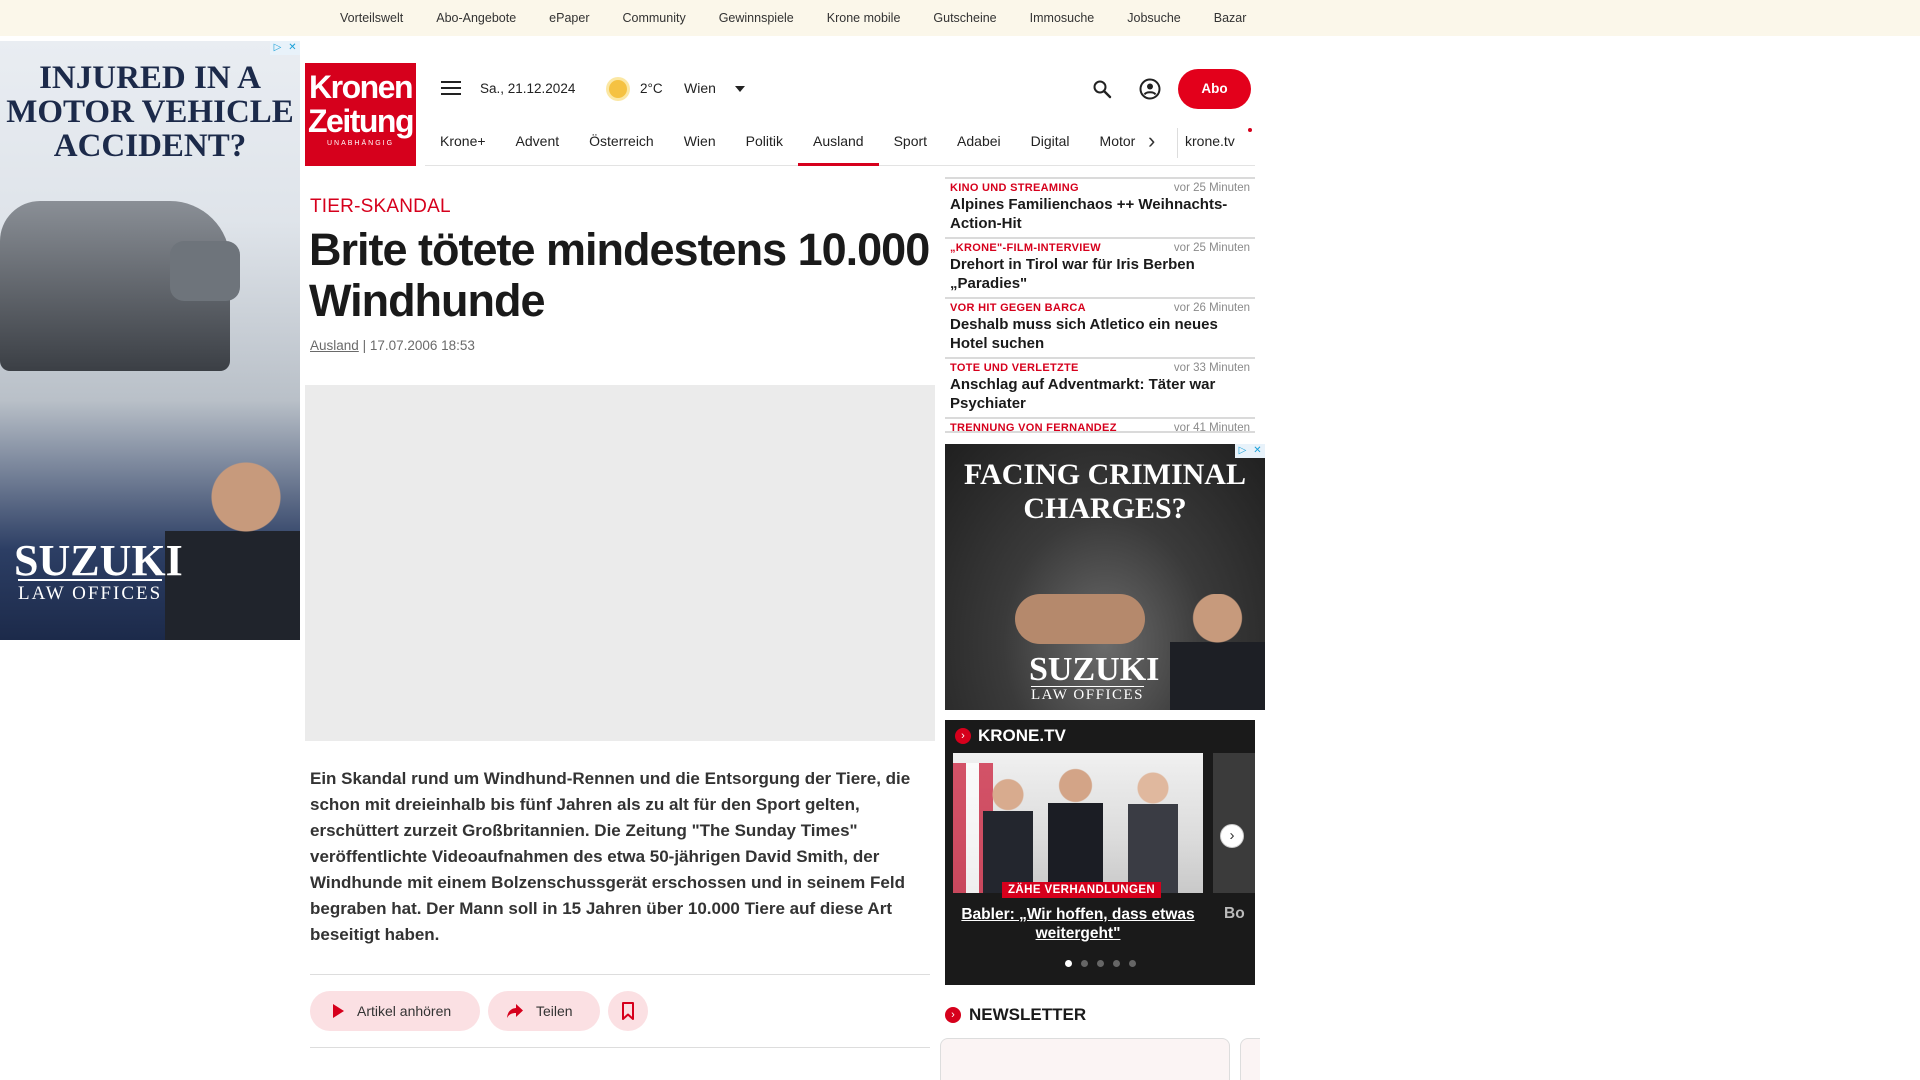  I want to click on utility-link: Jobsuche, so click(1154, 18).